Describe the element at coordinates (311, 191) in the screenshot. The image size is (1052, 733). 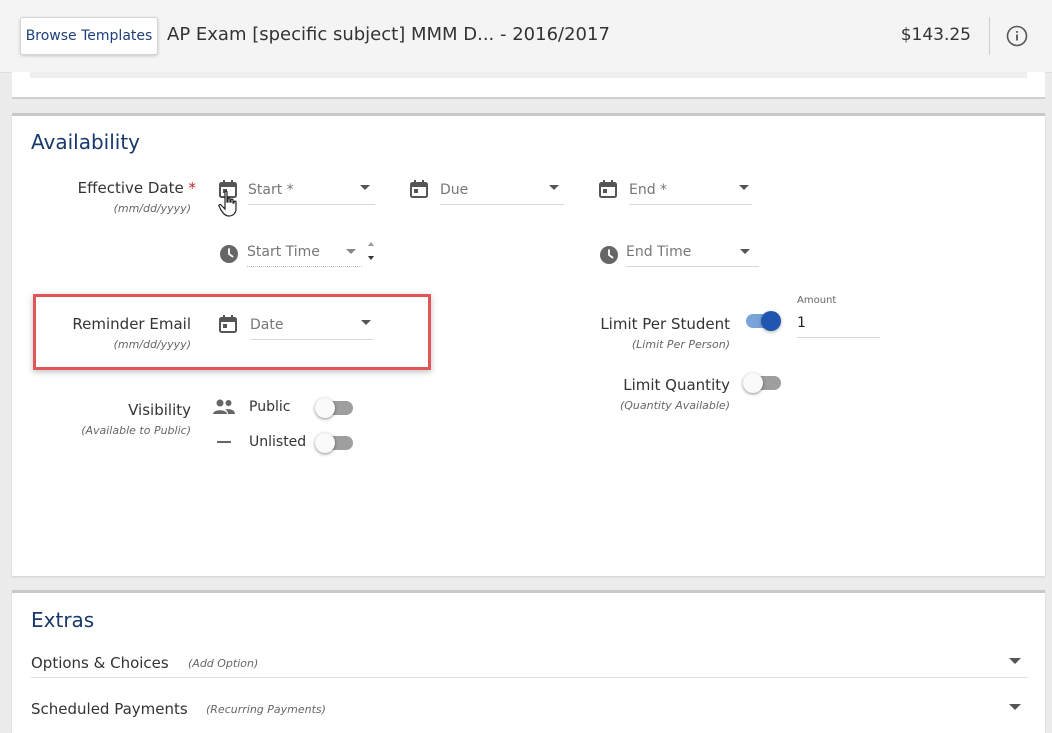
I see `start-date-input: Start *` at that location.